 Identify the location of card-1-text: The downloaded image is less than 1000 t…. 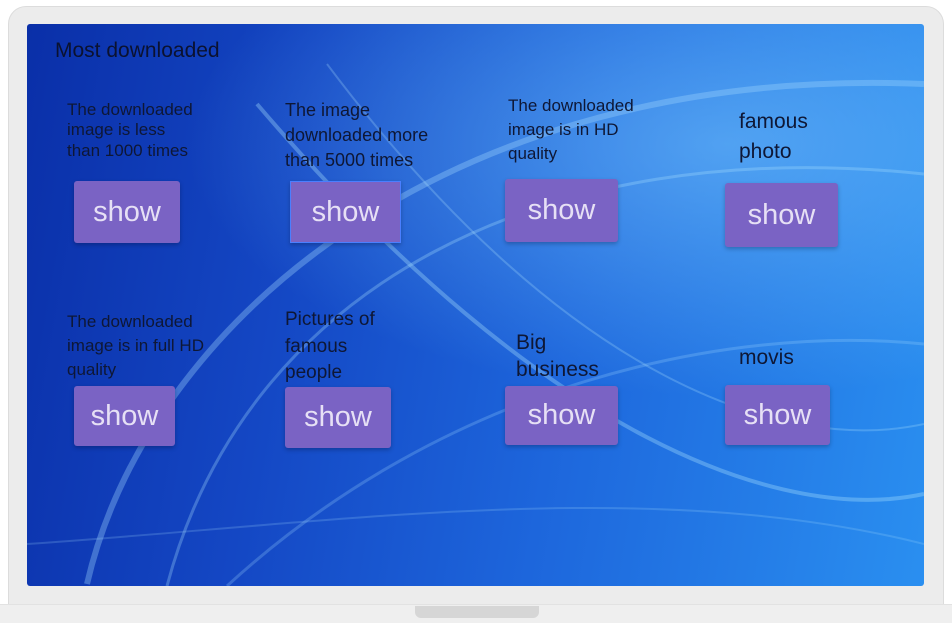
(130, 130).